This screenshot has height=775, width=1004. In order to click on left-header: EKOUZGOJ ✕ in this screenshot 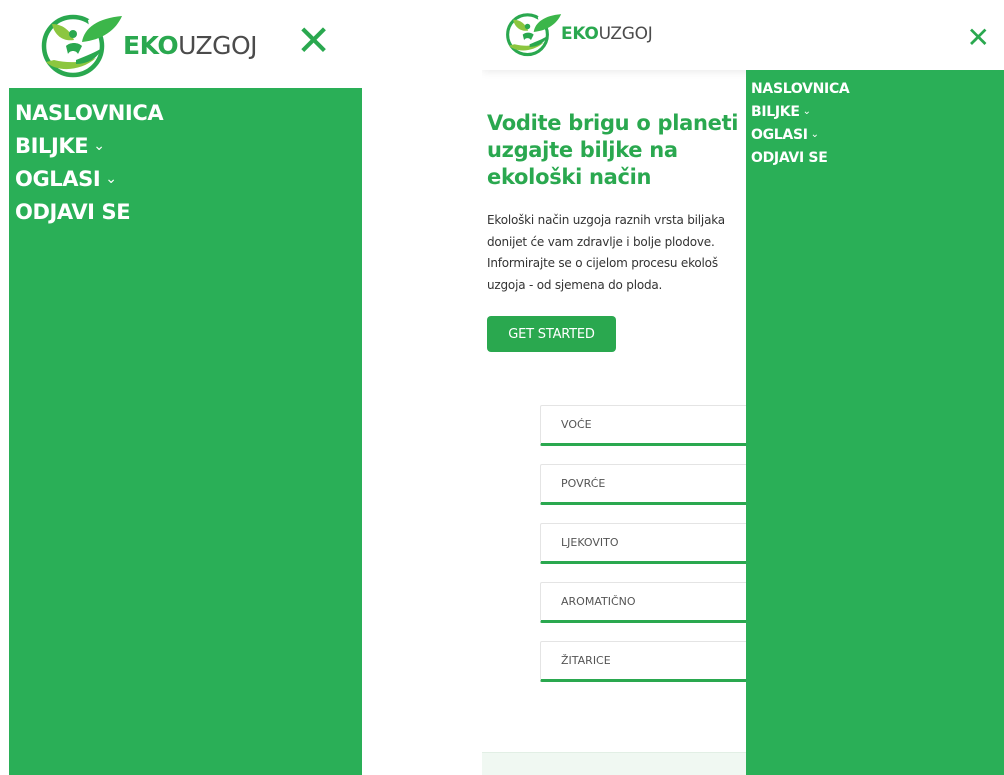, I will do `click(181, 44)`.